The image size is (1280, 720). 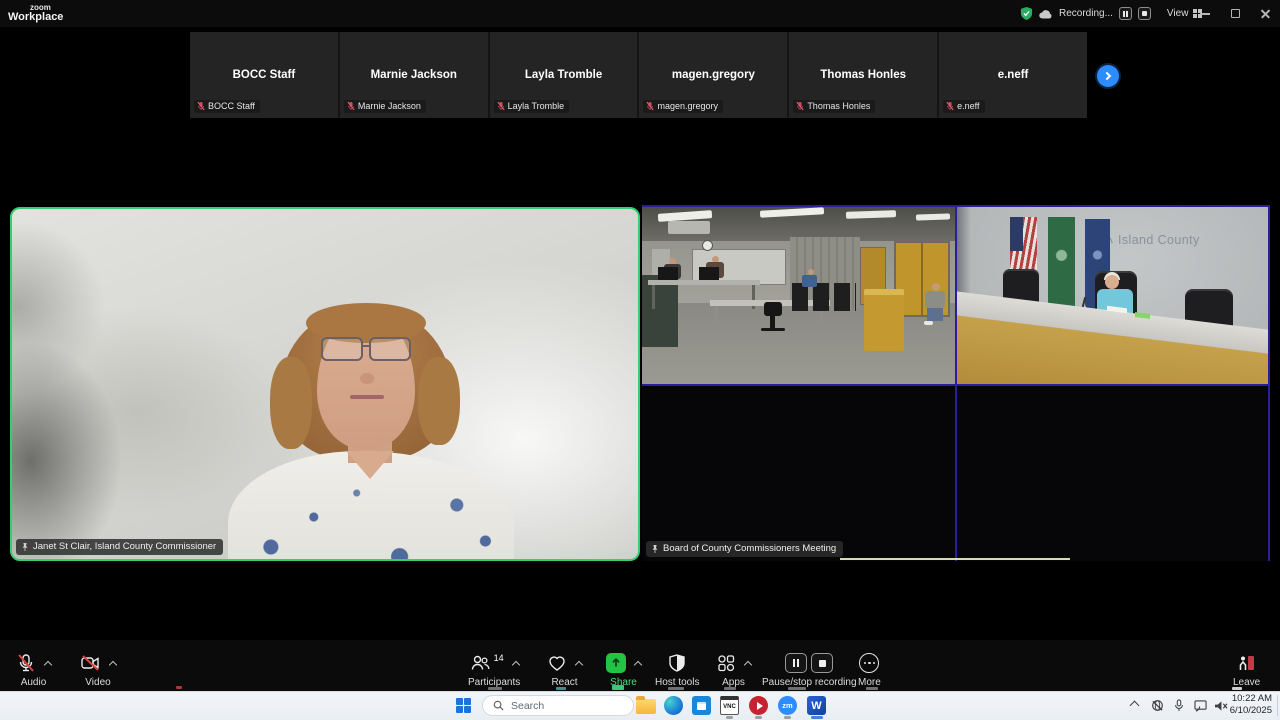 What do you see at coordinates (798, 473) in the screenshot?
I see `video-tile-dark: Board of County Commissioners Meeting` at bounding box center [798, 473].